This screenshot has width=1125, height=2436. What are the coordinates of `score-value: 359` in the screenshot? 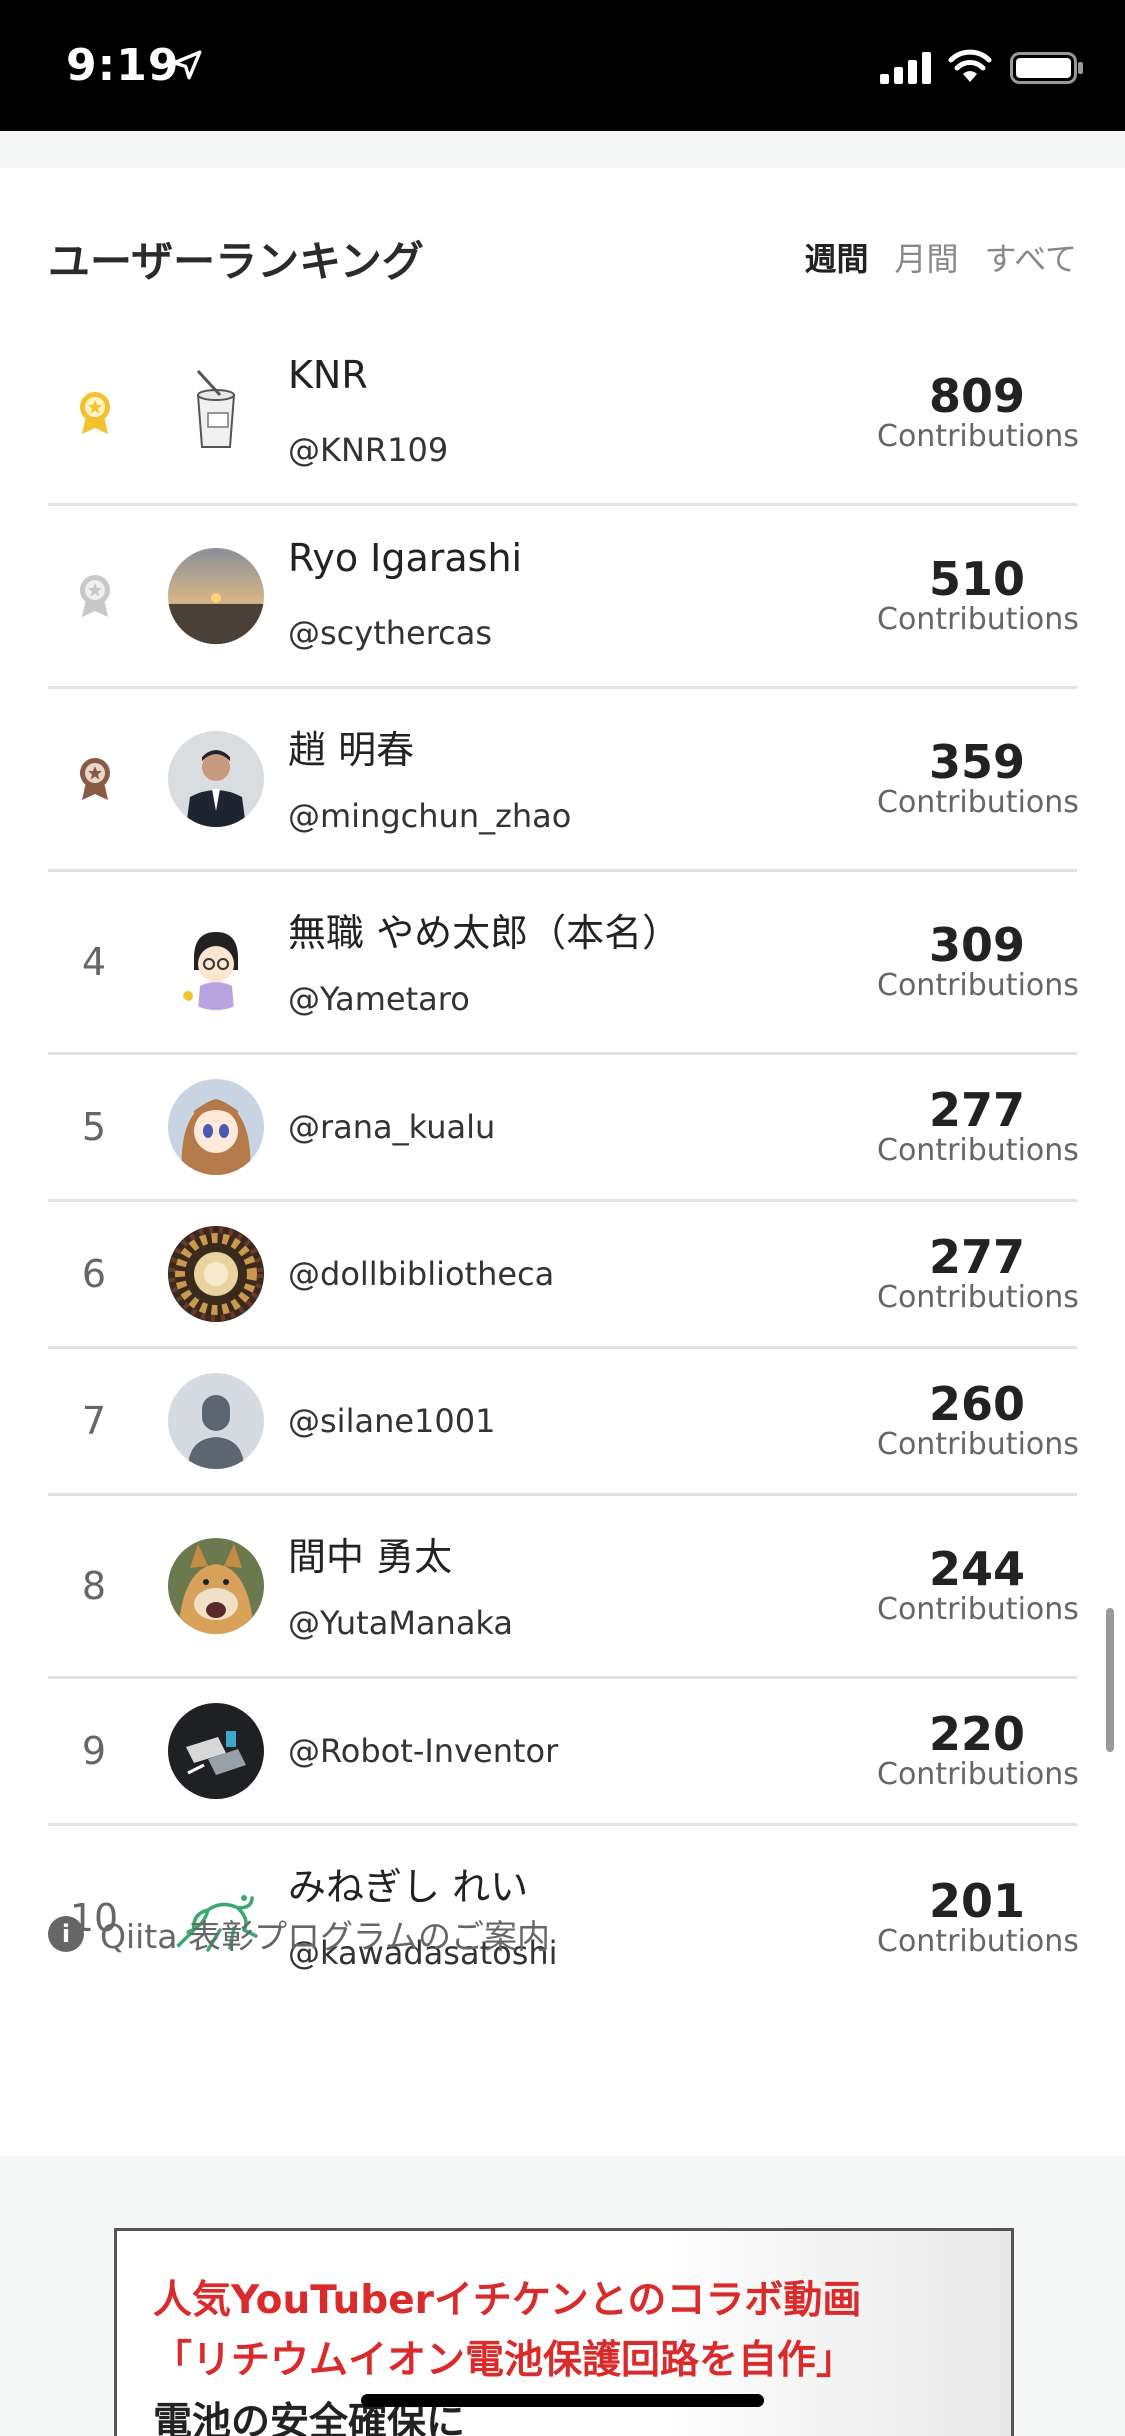 It's located at (977, 762).